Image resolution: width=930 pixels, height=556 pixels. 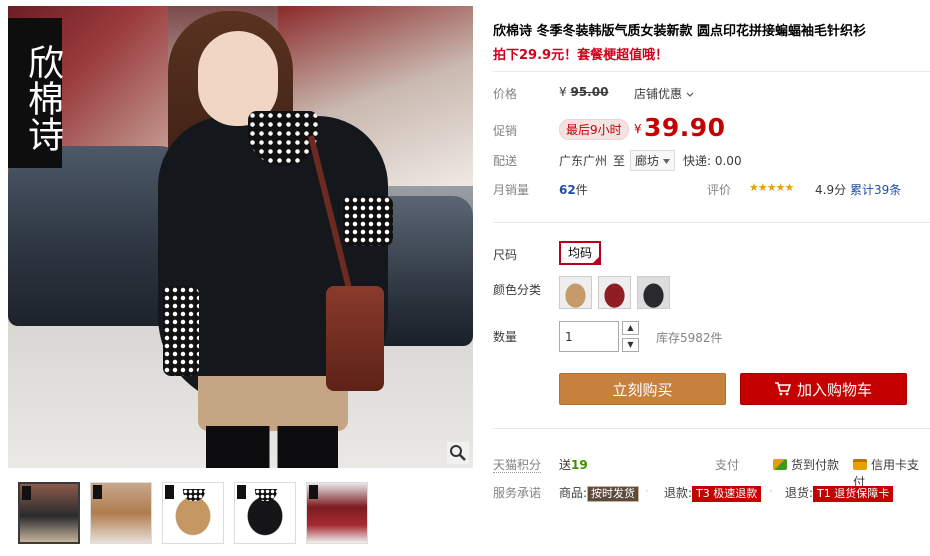 What do you see at coordinates (630, 345) in the screenshot?
I see `quantity-decrease-button: ▼` at bounding box center [630, 345].